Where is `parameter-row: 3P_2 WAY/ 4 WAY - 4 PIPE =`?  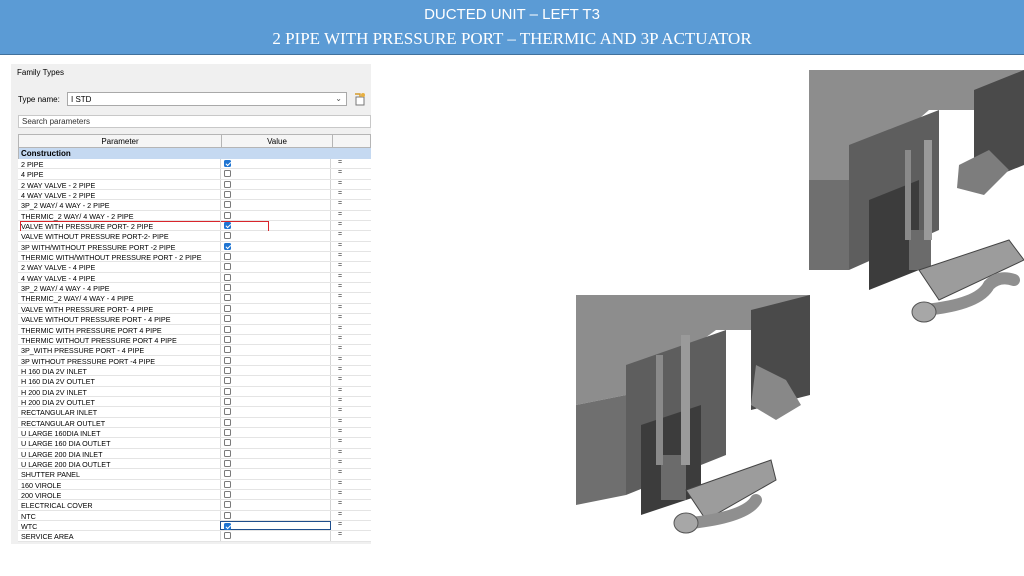
parameter-row: 3P_2 WAY/ 4 WAY - 4 PIPE = is located at coordinates (194, 288).